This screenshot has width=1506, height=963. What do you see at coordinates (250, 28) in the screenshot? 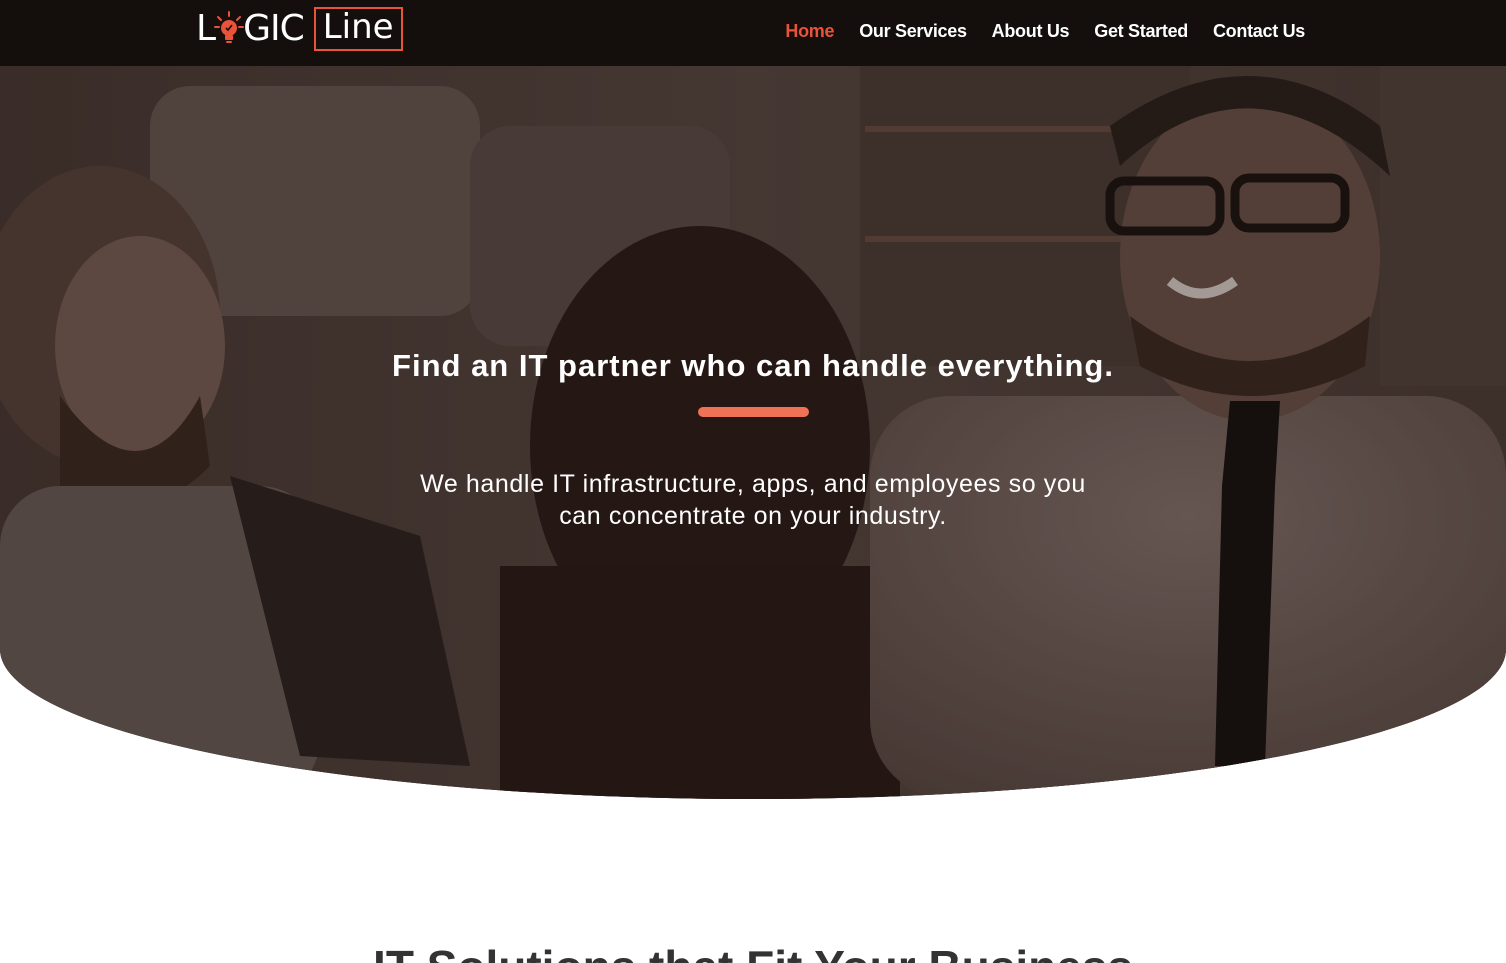
I see `logo-wordmark: L GIC` at bounding box center [250, 28].